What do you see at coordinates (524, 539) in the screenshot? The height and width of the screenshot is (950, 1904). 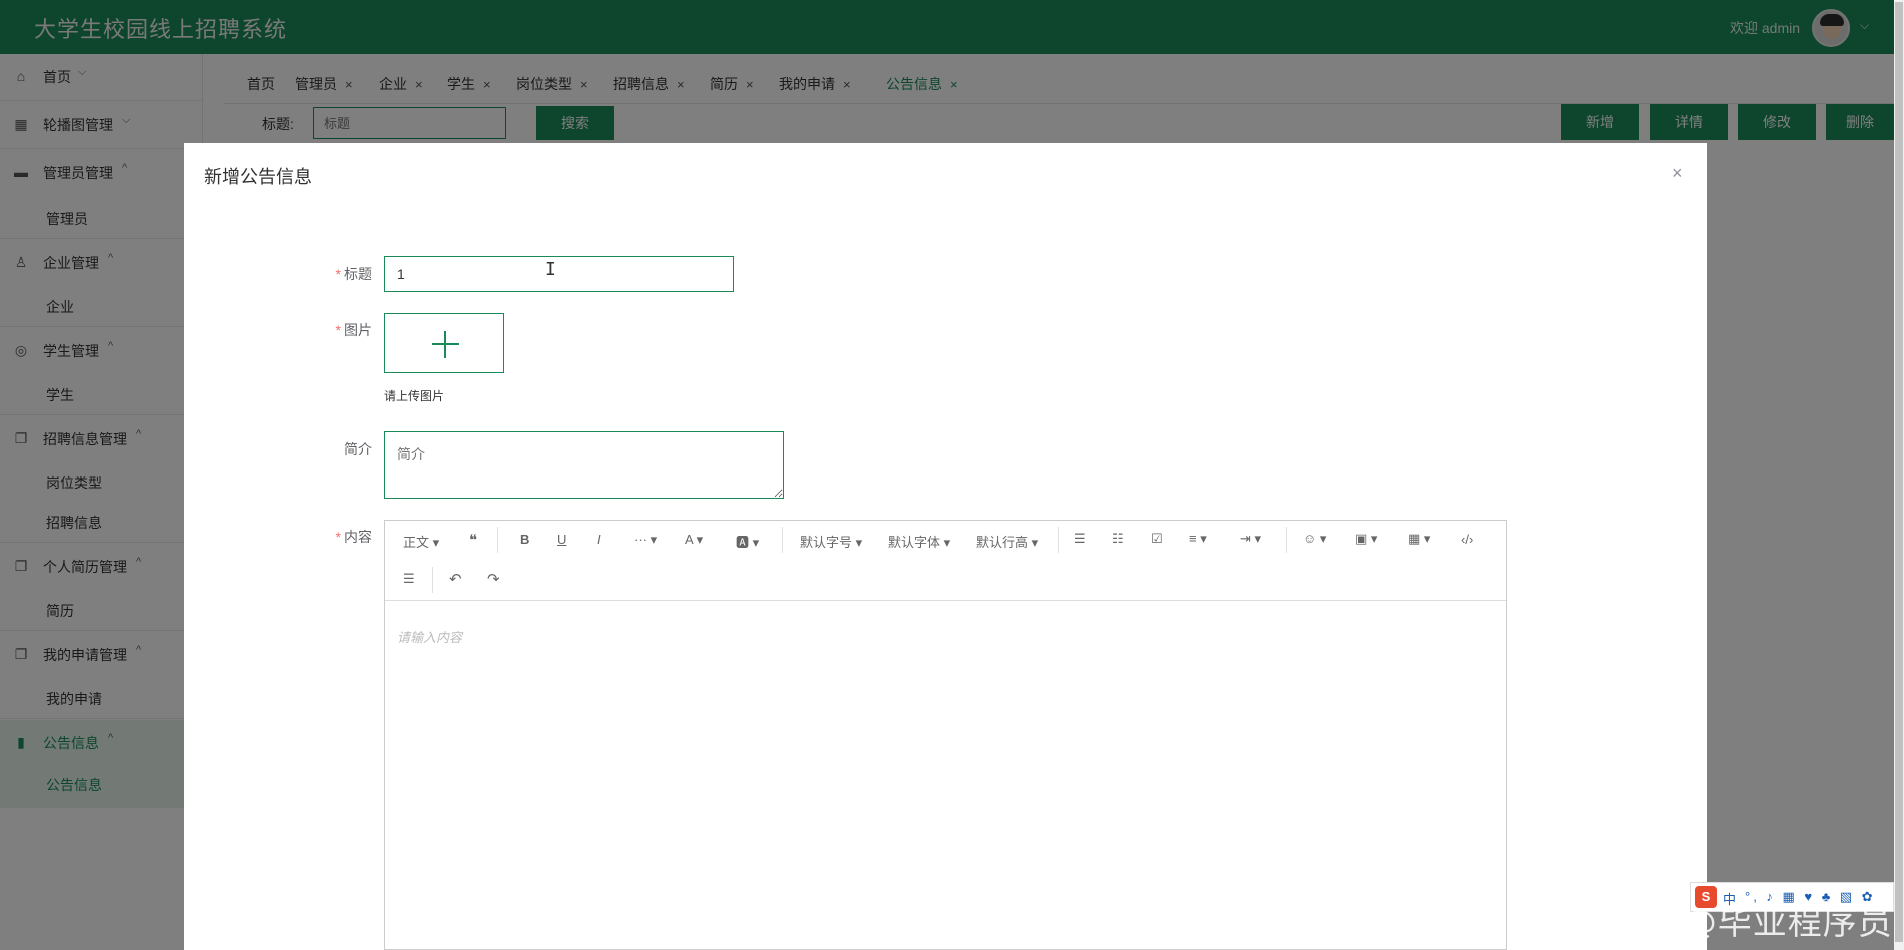 I see `bold-icon: B` at bounding box center [524, 539].